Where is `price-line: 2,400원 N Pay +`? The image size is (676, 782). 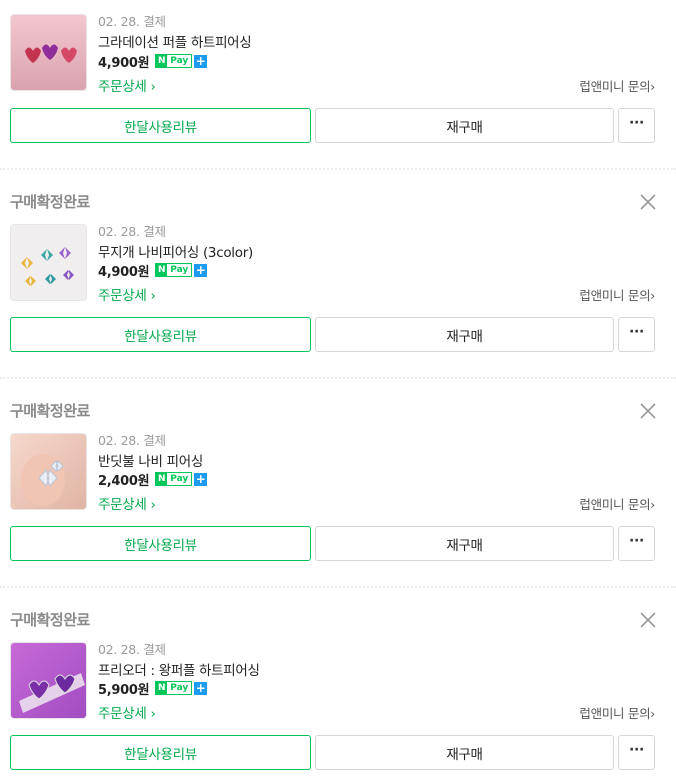
price-line: 2,400원 N Pay + is located at coordinates (153, 480).